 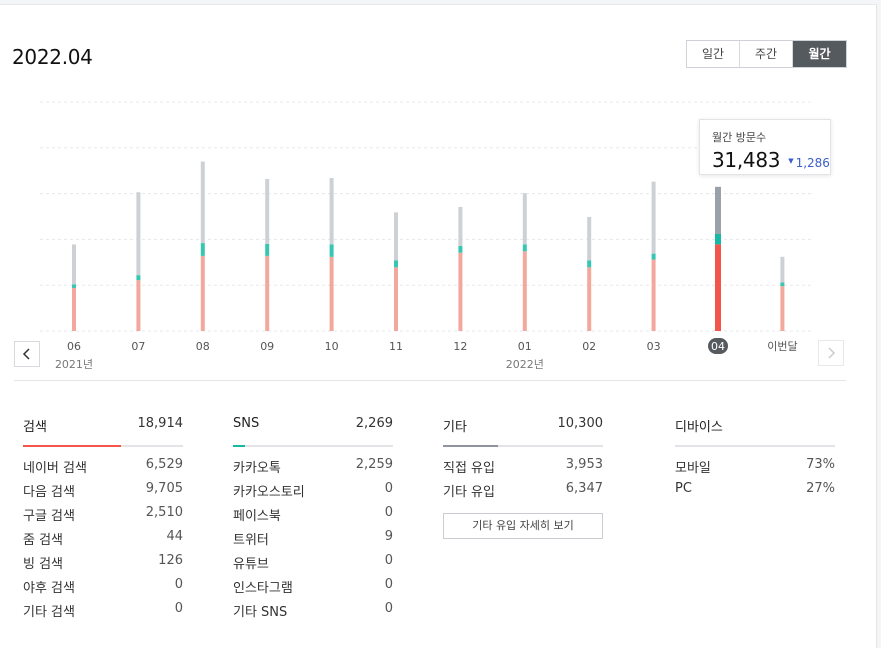 I want to click on caret-down-icon: ▼, so click(x=791, y=161).